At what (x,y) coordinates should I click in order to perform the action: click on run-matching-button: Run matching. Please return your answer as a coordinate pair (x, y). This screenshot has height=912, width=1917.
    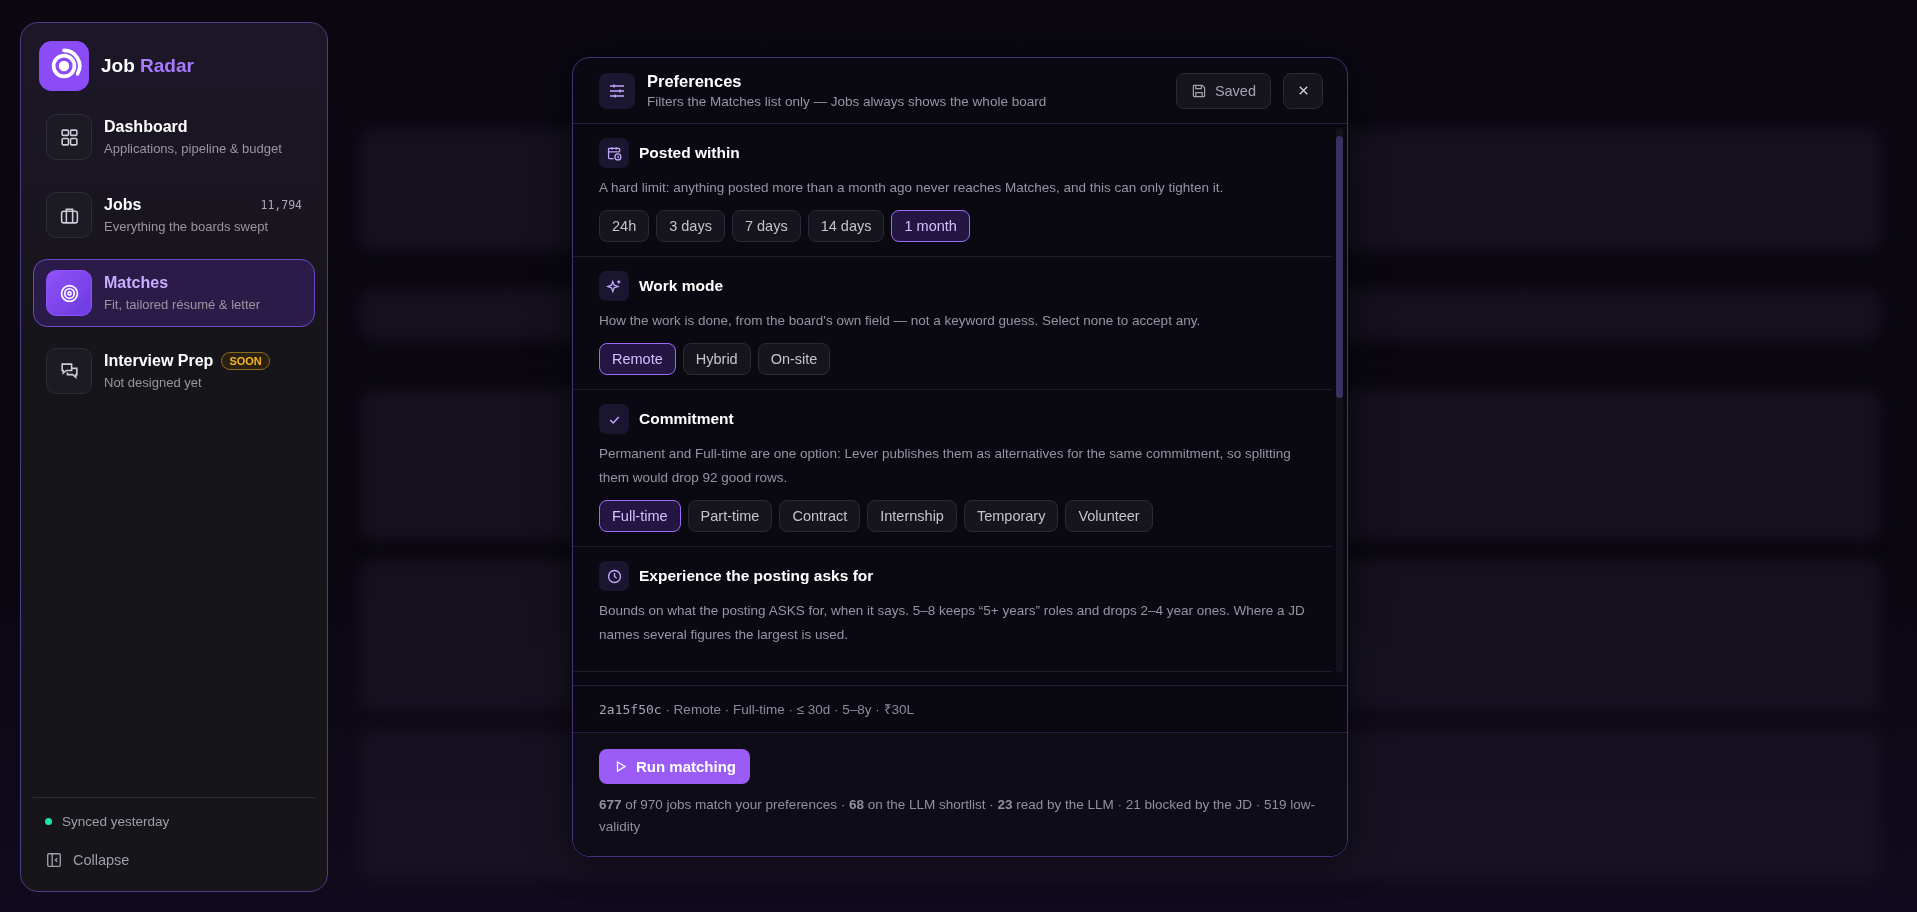
    Looking at the image, I should click on (674, 766).